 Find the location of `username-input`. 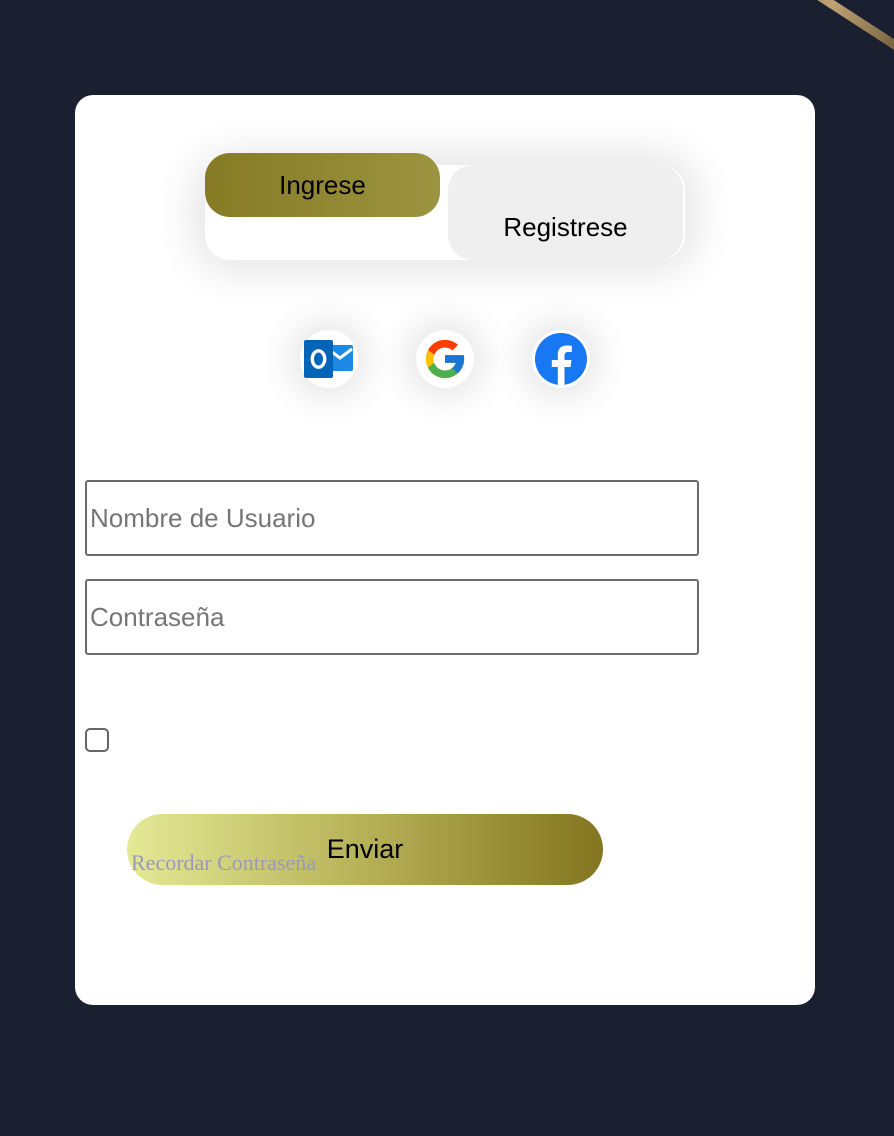

username-input is located at coordinates (392, 518).